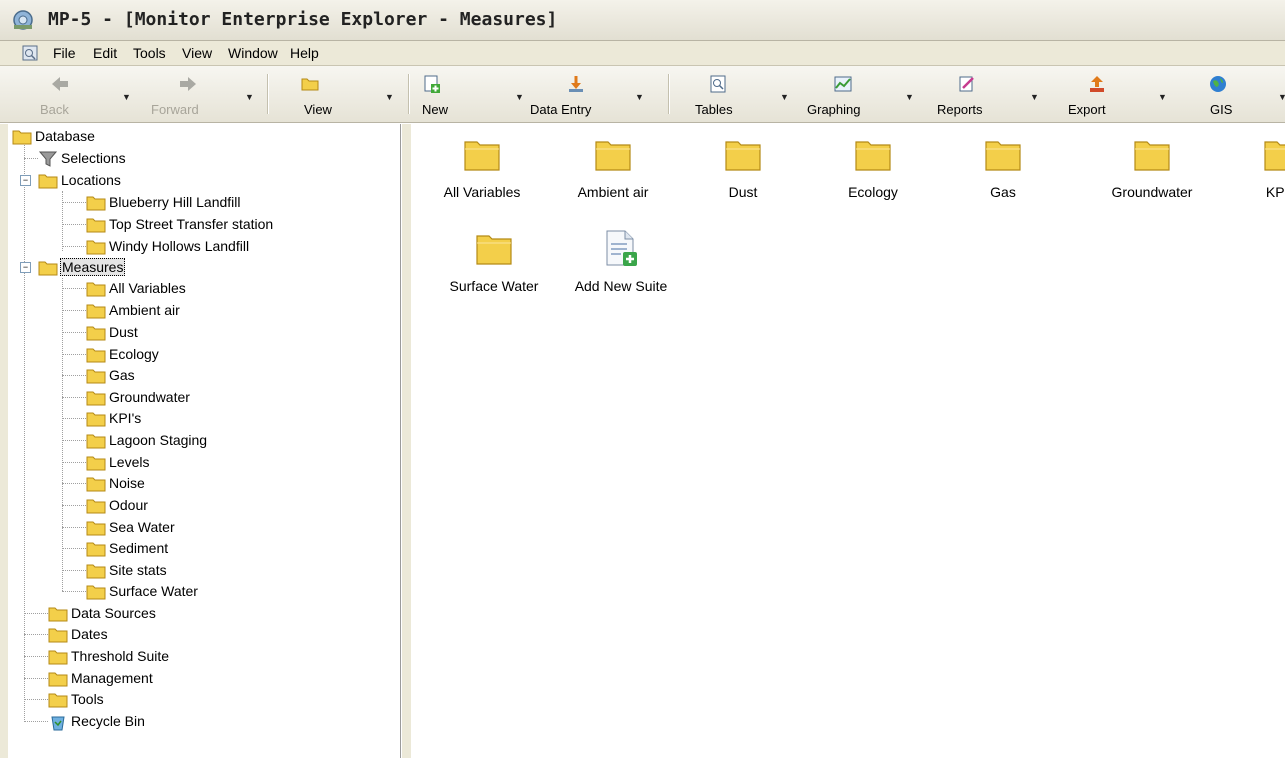  Describe the element at coordinates (67, 94) in the screenshot. I see `back-button: Back` at that location.